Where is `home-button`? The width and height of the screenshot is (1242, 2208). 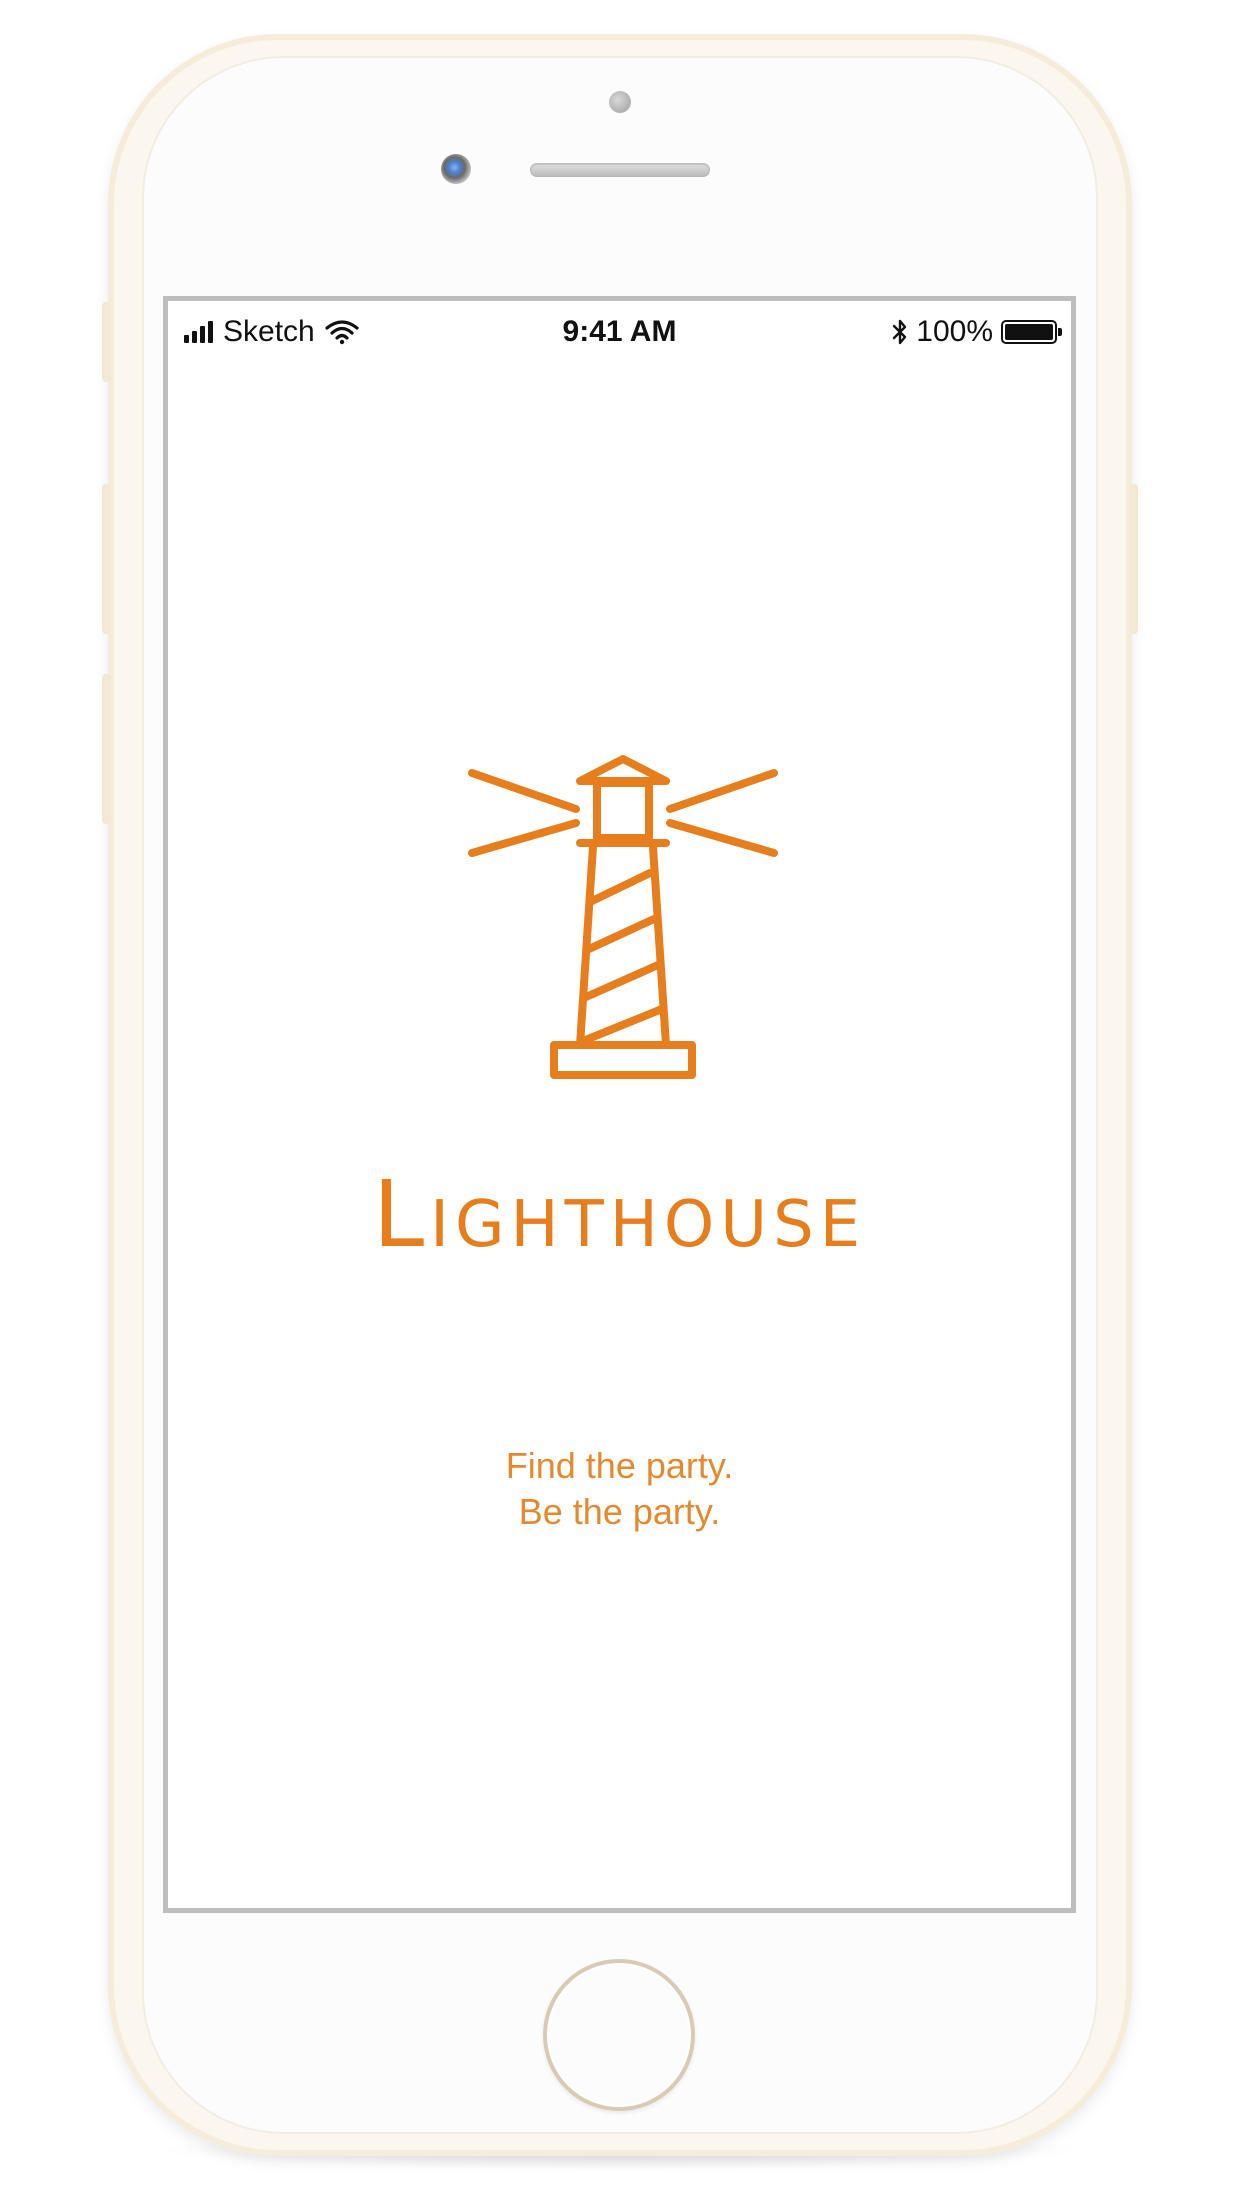
home-button is located at coordinates (619, 2035).